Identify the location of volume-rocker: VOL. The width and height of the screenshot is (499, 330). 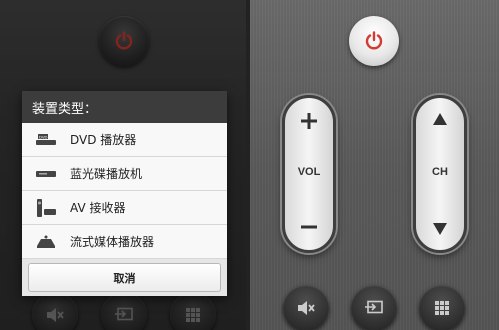
(309, 174).